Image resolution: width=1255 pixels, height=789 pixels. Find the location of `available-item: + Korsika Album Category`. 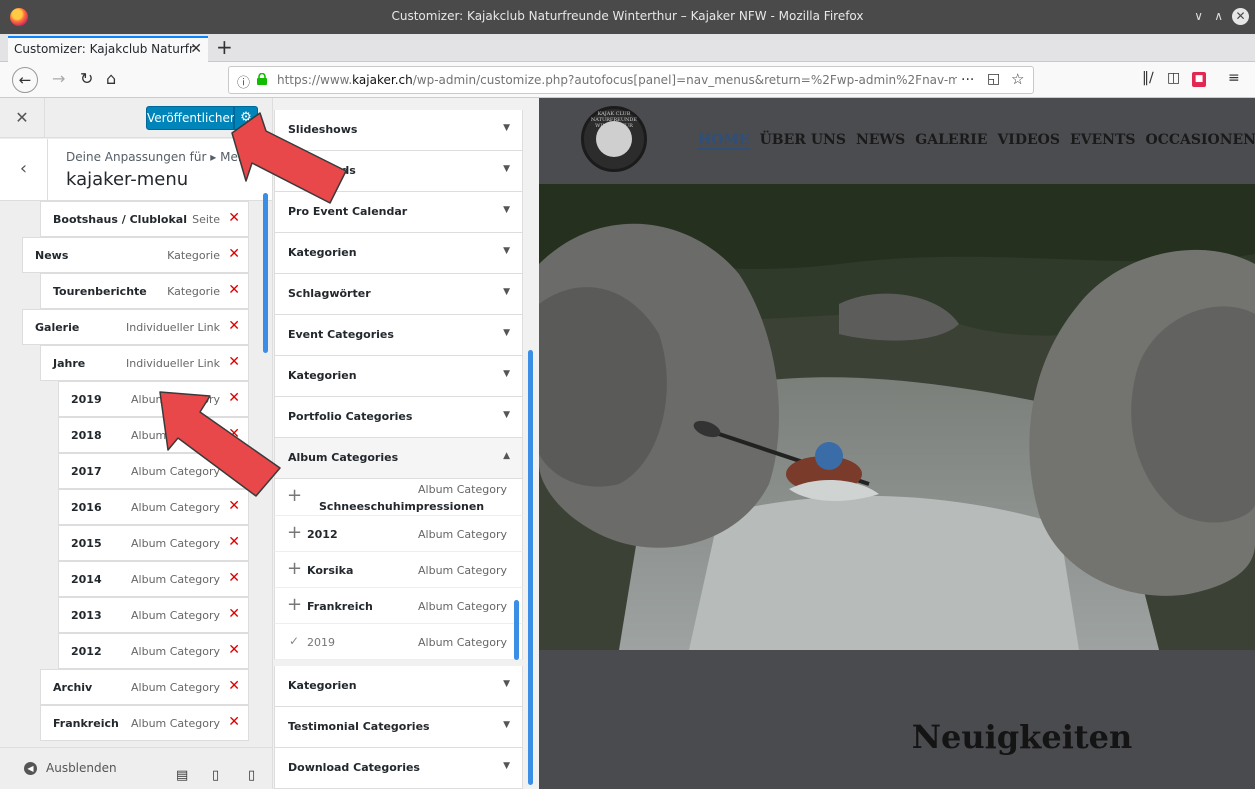

available-item: + Korsika Album Category is located at coordinates (398, 570).